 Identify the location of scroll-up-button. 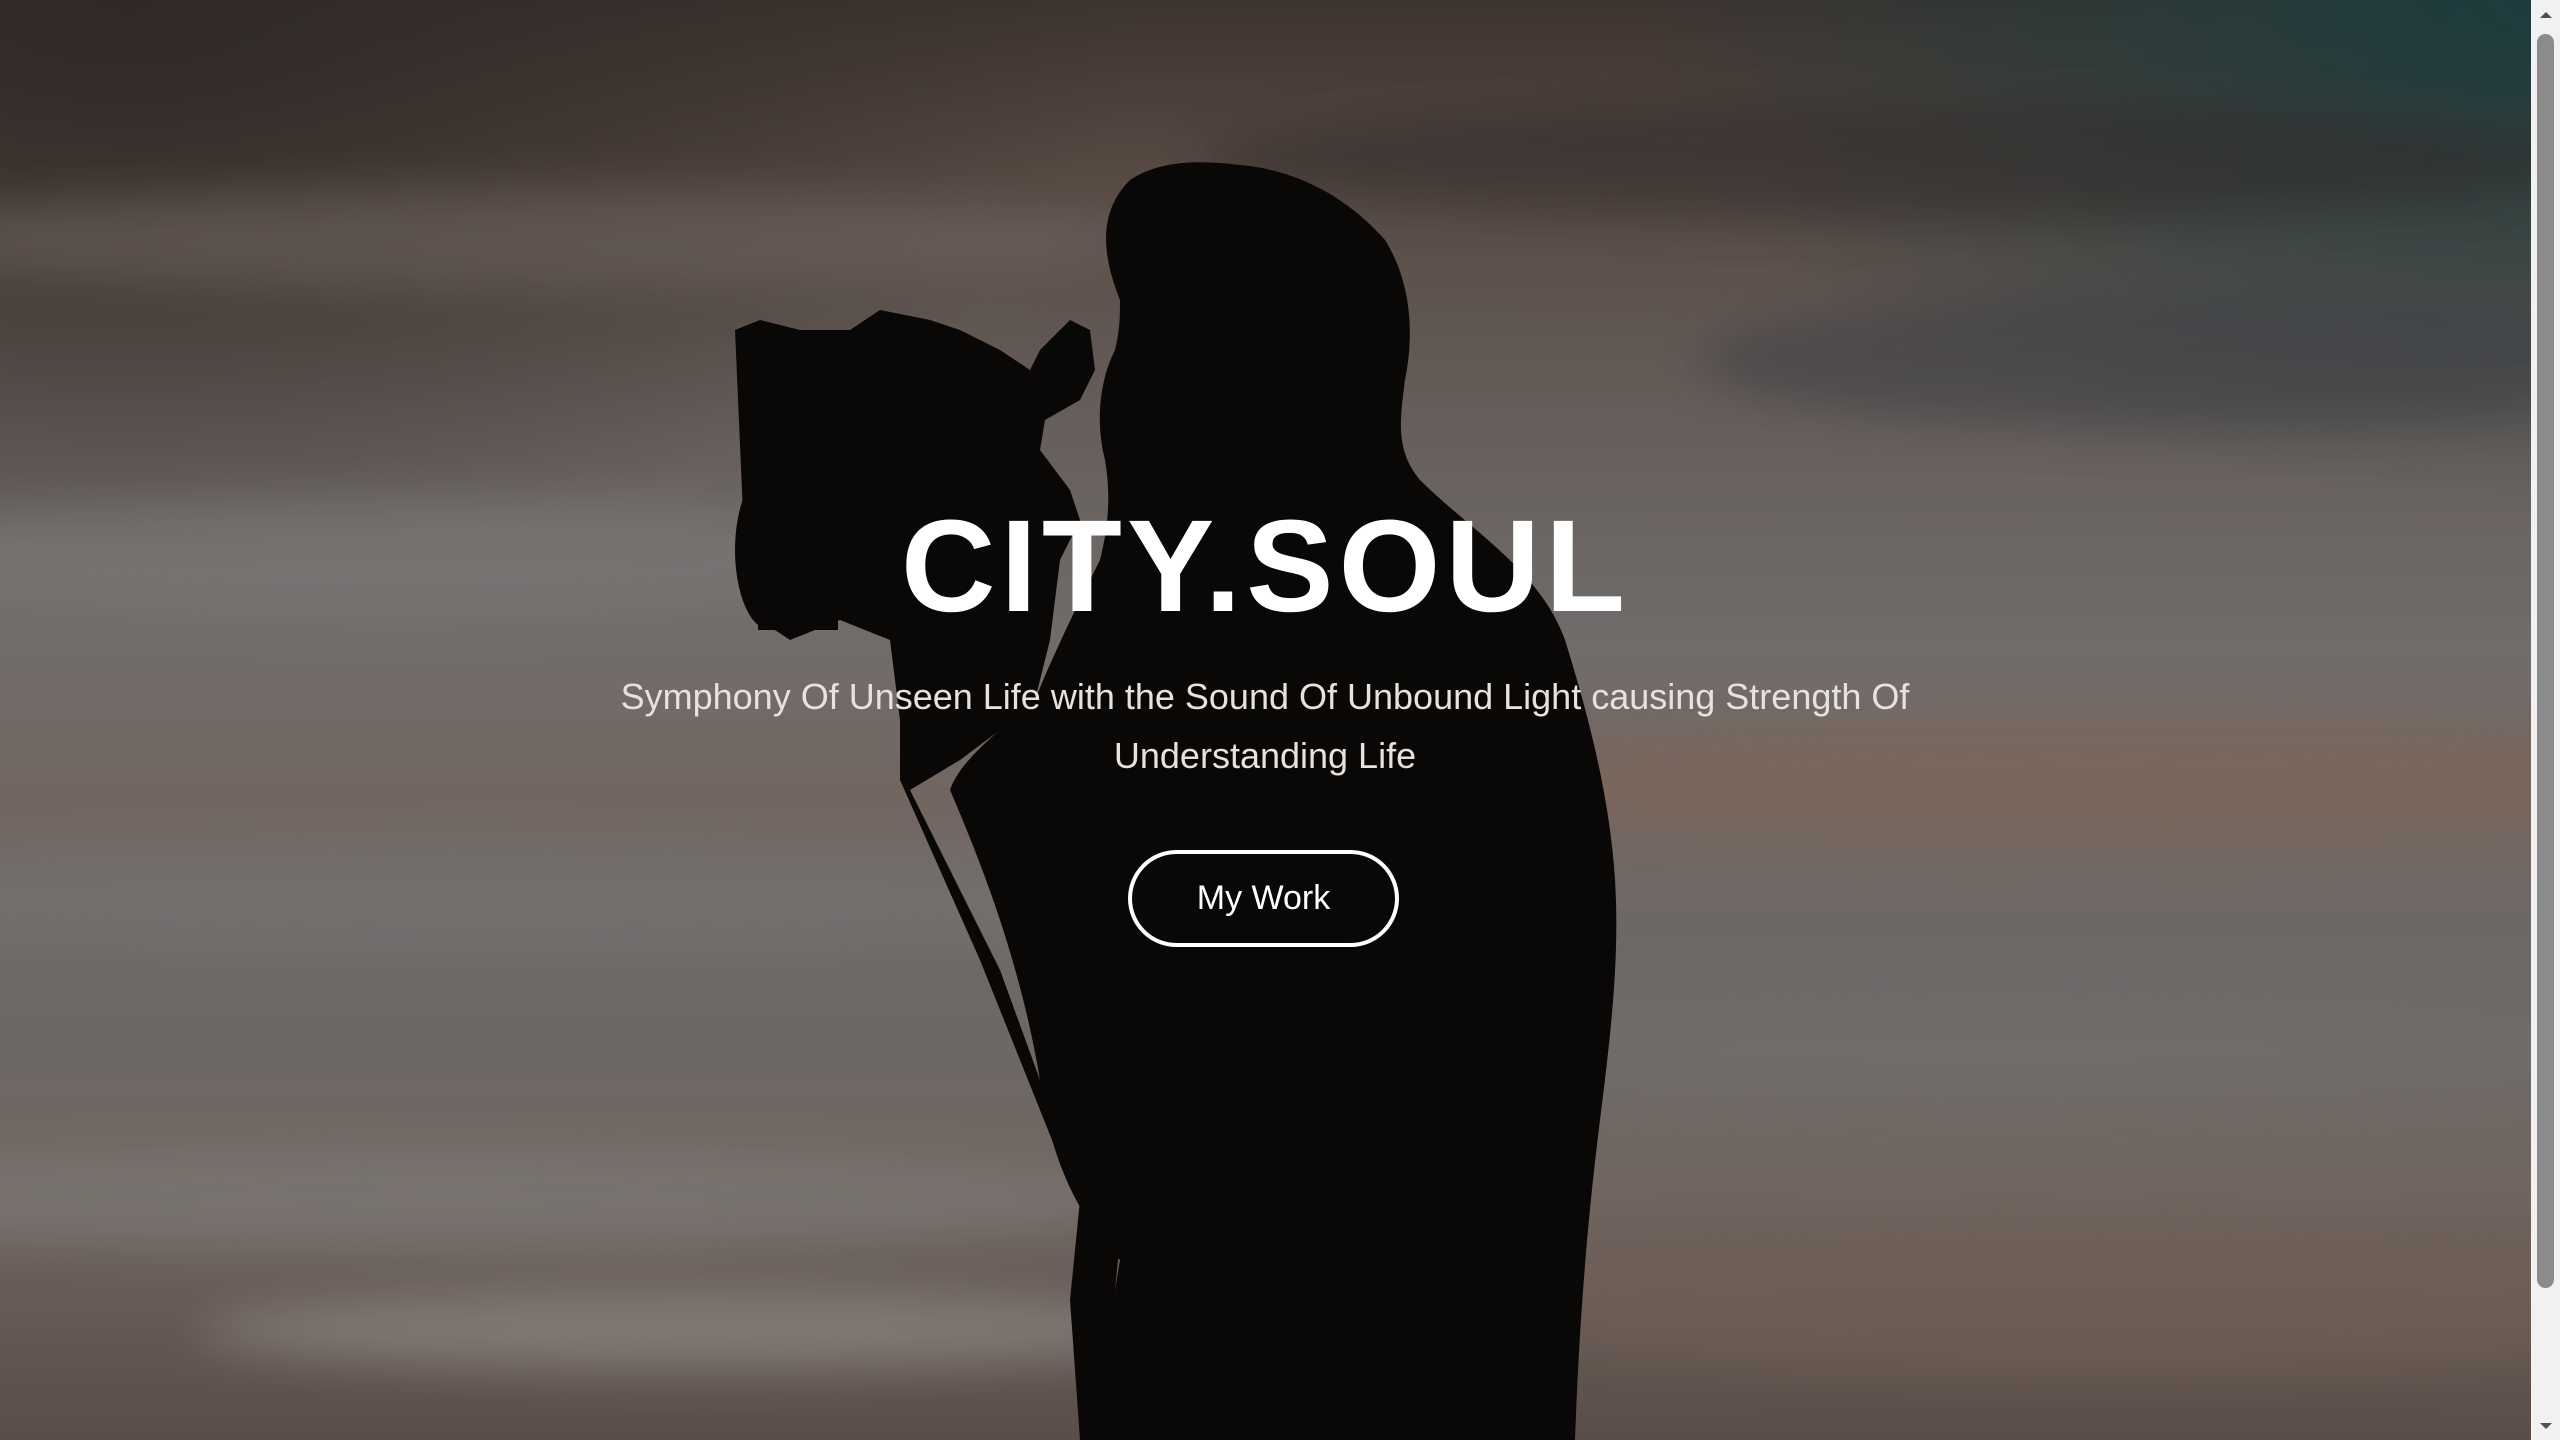
(2545, 14).